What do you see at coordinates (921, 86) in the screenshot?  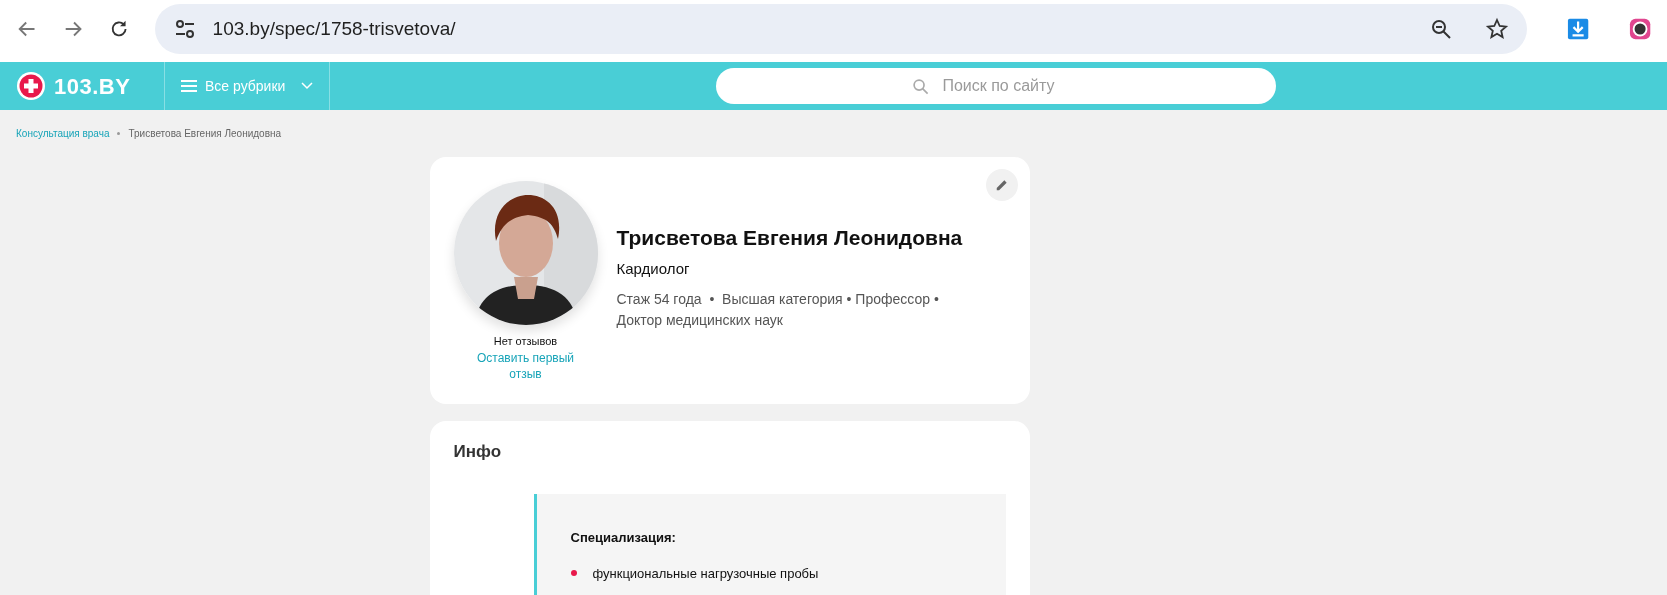 I see `search-icon` at bounding box center [921, 86].